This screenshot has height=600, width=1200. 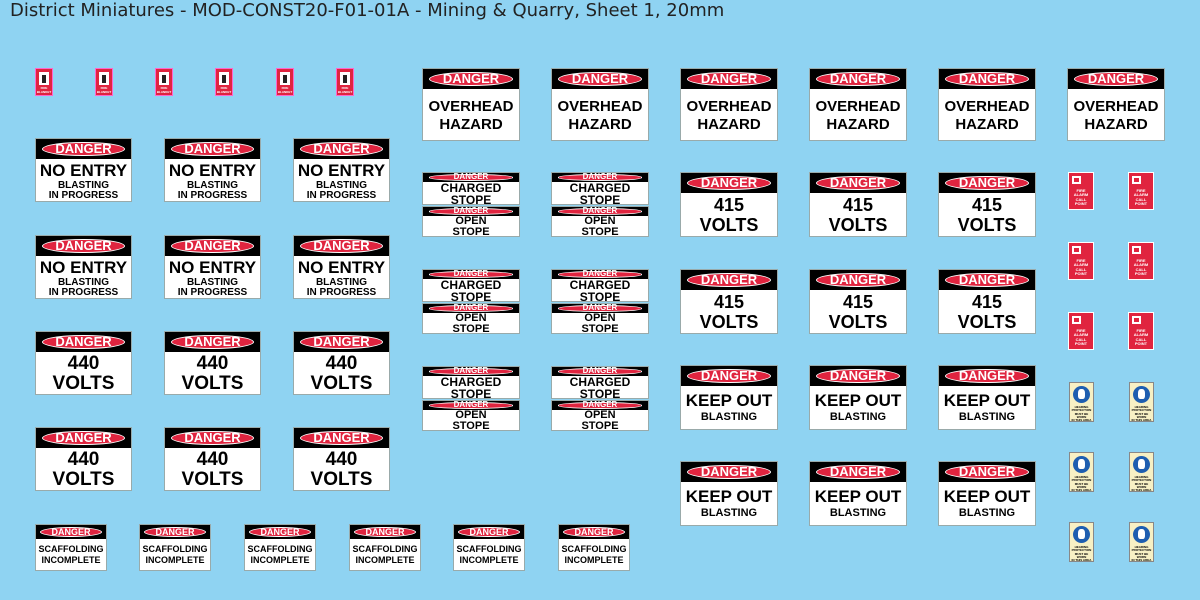 I want to click on sign-text: HAZARD, so click(x=600, y=124).